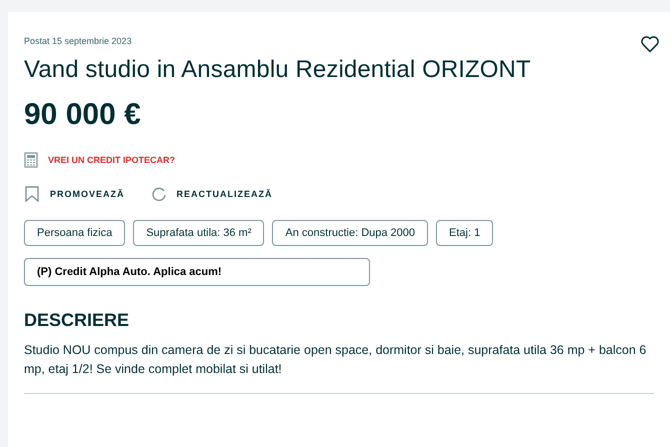 The image size is (670, 447). Describe the element at coordinates (650, 44) in the screenshot. I see `heart-icon` at that location.